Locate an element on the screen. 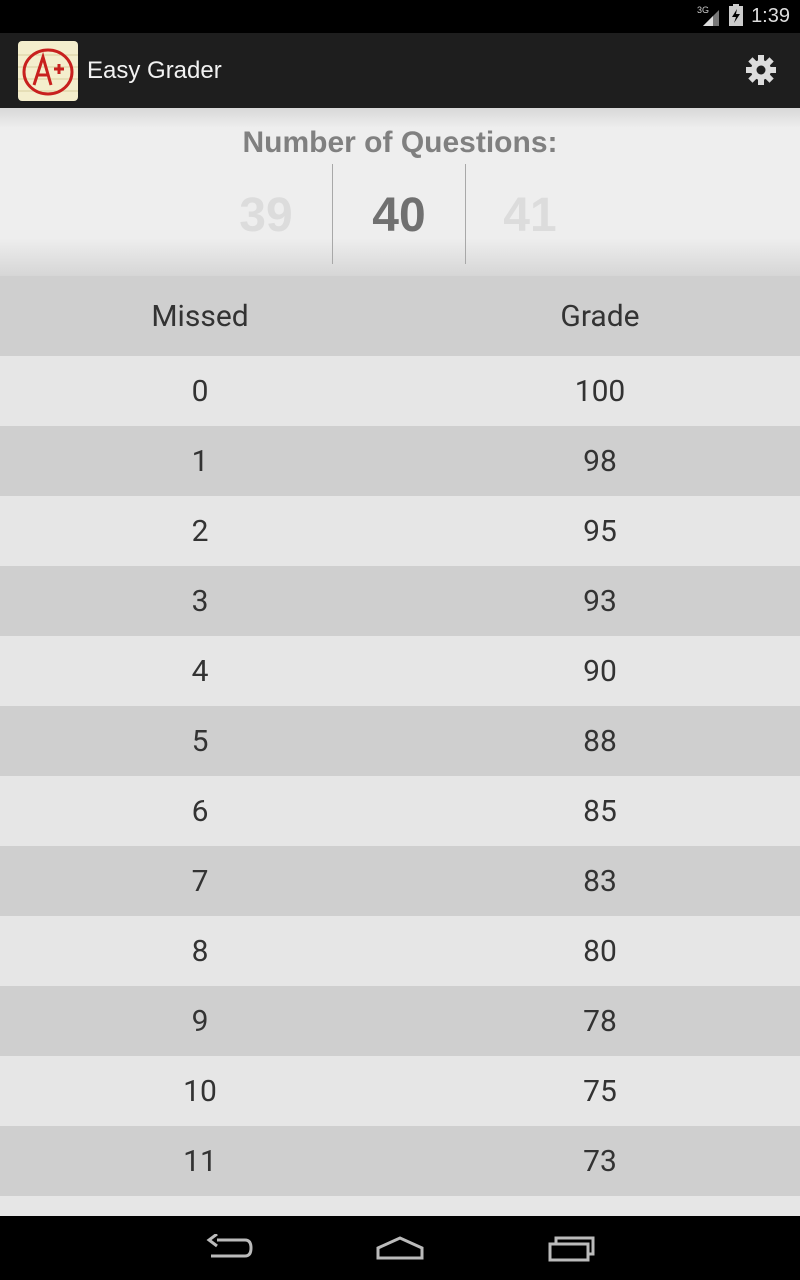 The height and width of the screenshot is (1280, 800). grade-cell: 78 is located at coordinates (600, 1021).